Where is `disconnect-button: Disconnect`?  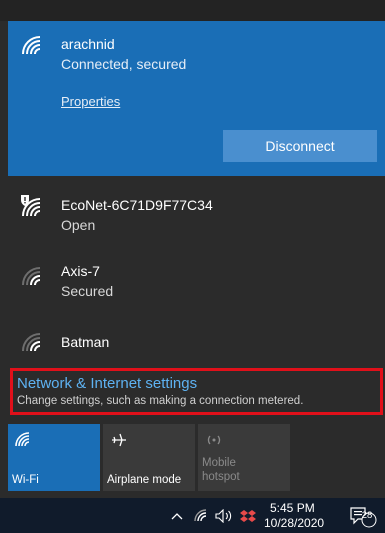
disconnect-button: Disconnect is located at coordinates (300, 146).